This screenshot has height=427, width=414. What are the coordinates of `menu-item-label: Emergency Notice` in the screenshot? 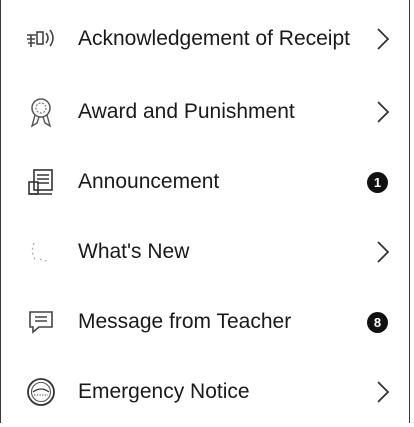 It's located at (164, 391).